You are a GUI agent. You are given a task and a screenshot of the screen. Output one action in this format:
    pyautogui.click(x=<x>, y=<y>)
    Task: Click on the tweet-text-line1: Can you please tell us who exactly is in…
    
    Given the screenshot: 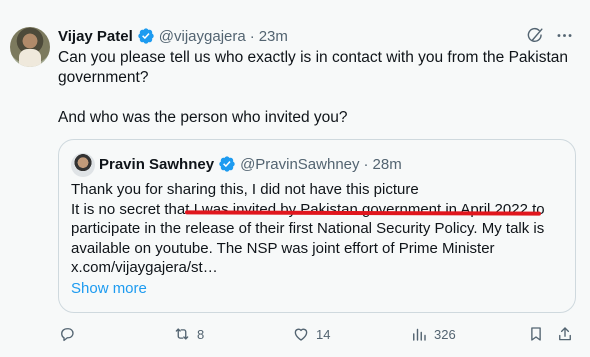 What is the action you would take?
    pyautogui.click(x=313, y=67)
    